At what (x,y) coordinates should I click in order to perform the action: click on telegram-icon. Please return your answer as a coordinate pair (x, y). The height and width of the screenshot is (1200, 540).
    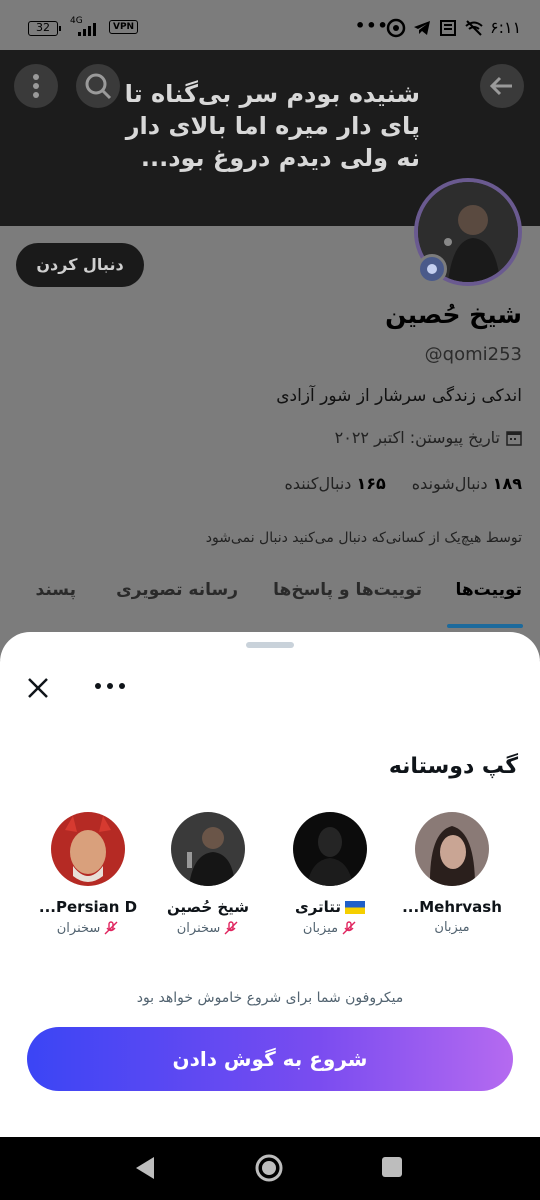
    Looking at the image, I should click on (422, 28).